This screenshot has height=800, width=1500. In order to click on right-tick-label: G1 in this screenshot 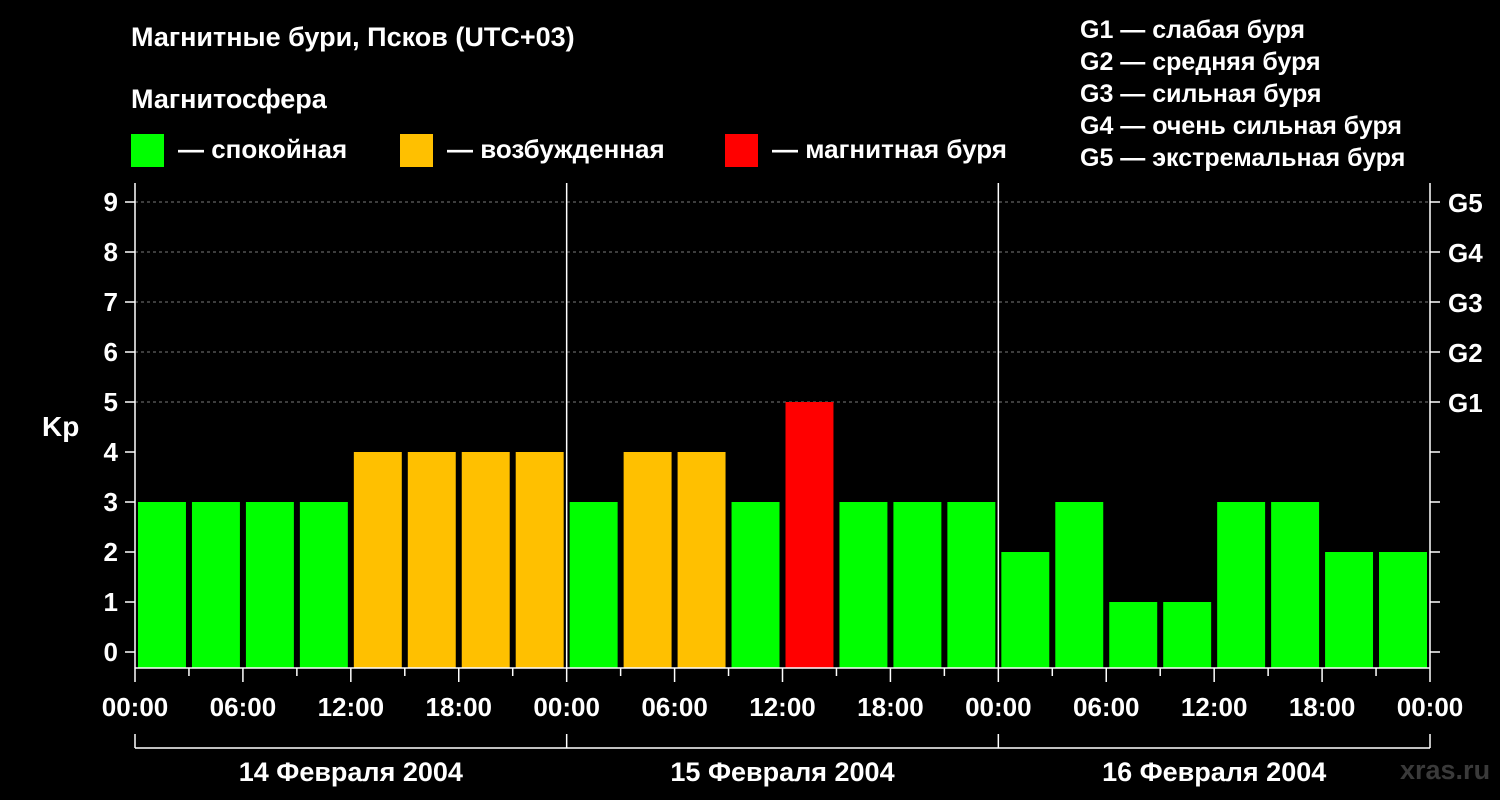, I will do `click(1465, 403)`.